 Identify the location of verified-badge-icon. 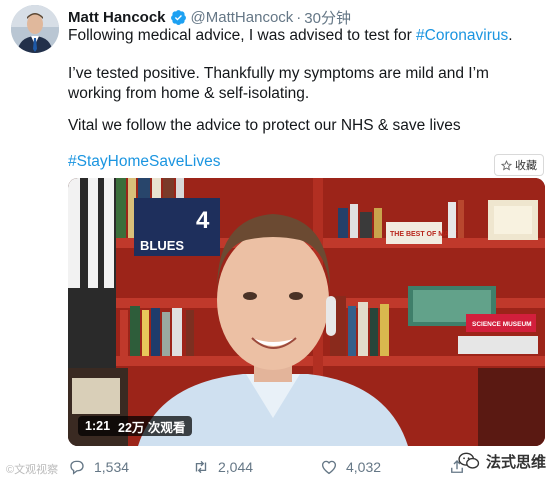
(178, 17).